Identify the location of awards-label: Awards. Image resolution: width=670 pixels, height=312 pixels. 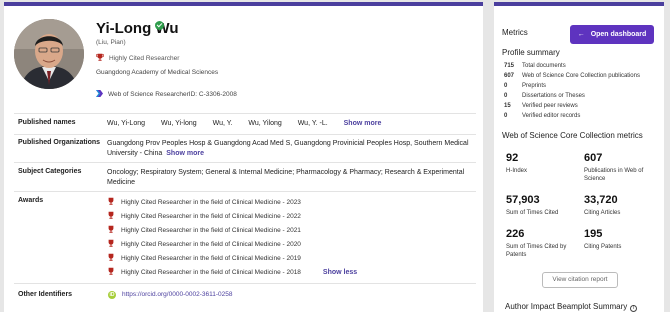
(31, 200).